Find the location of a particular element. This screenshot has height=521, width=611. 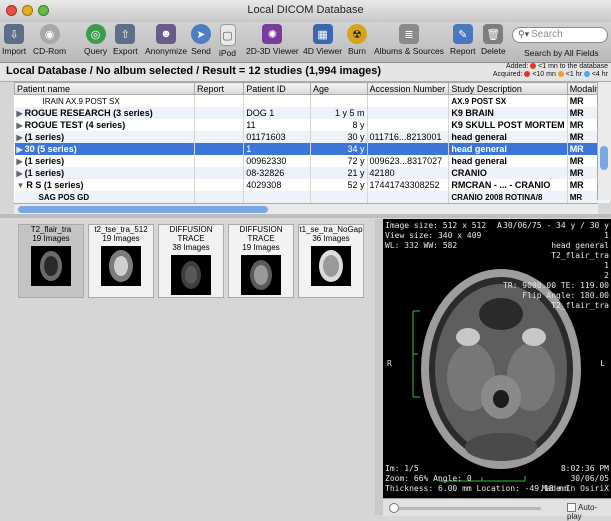

disclosure-triangle-open-icon: ▼ is located at coordinates (21, 185).